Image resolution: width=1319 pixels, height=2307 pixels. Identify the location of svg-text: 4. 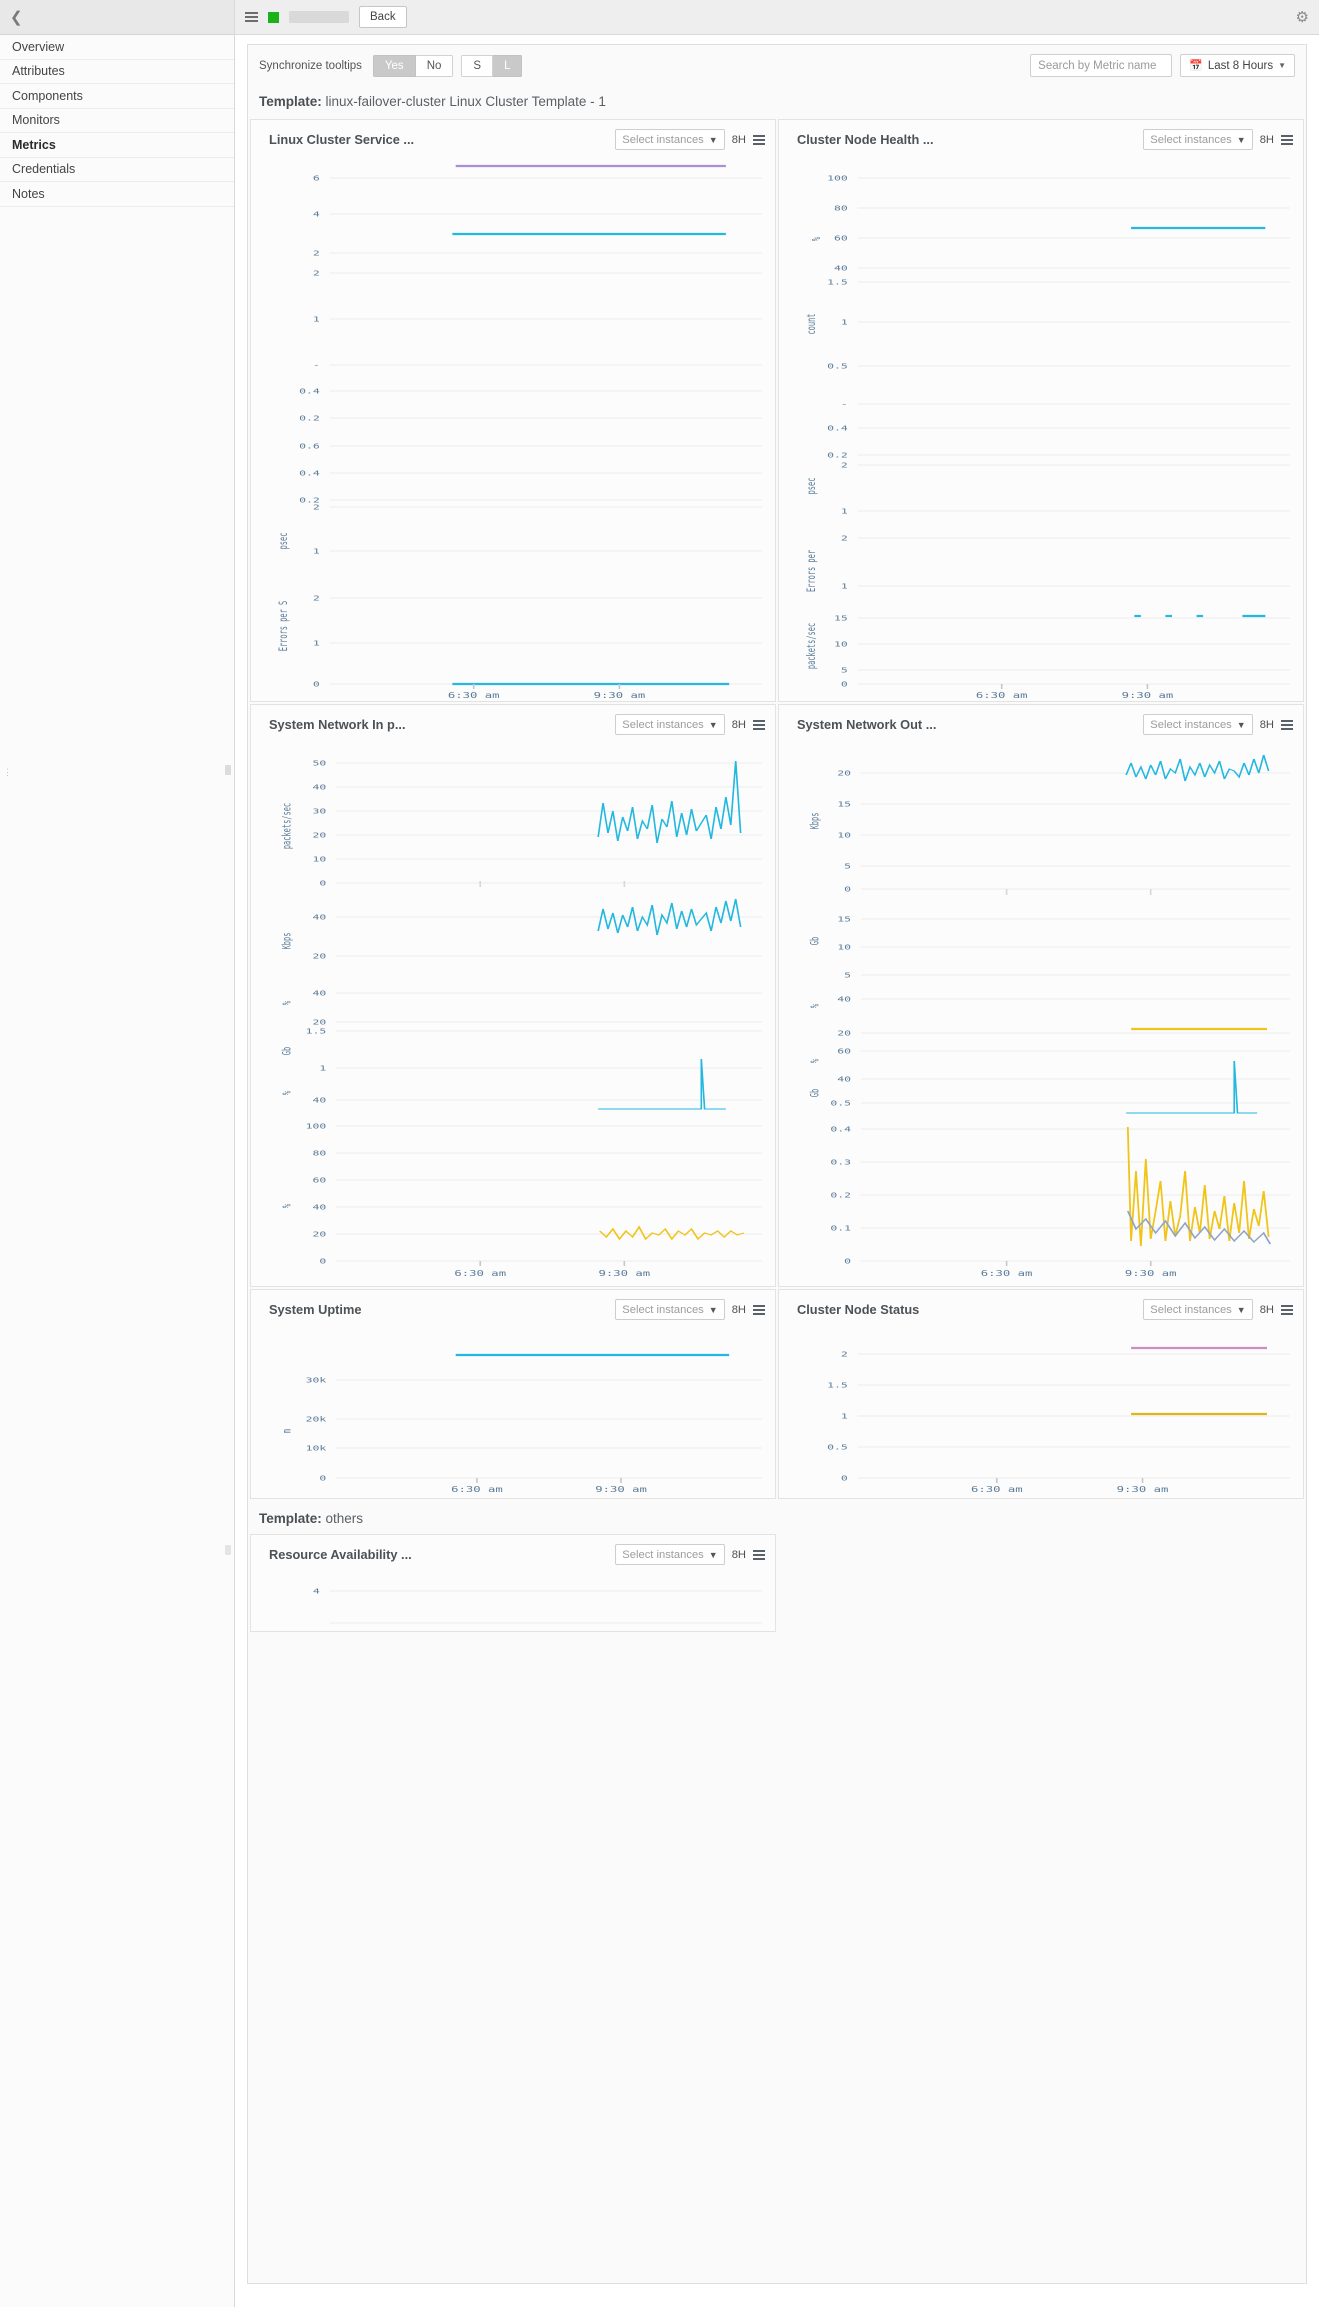
(316, 1592).